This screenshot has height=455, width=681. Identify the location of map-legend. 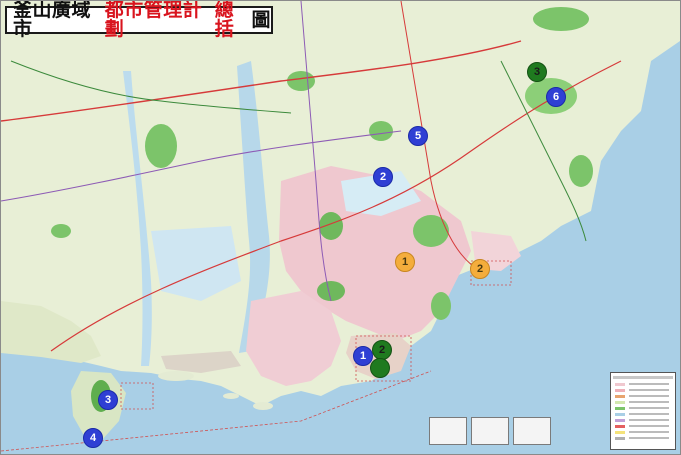
(643, 411).